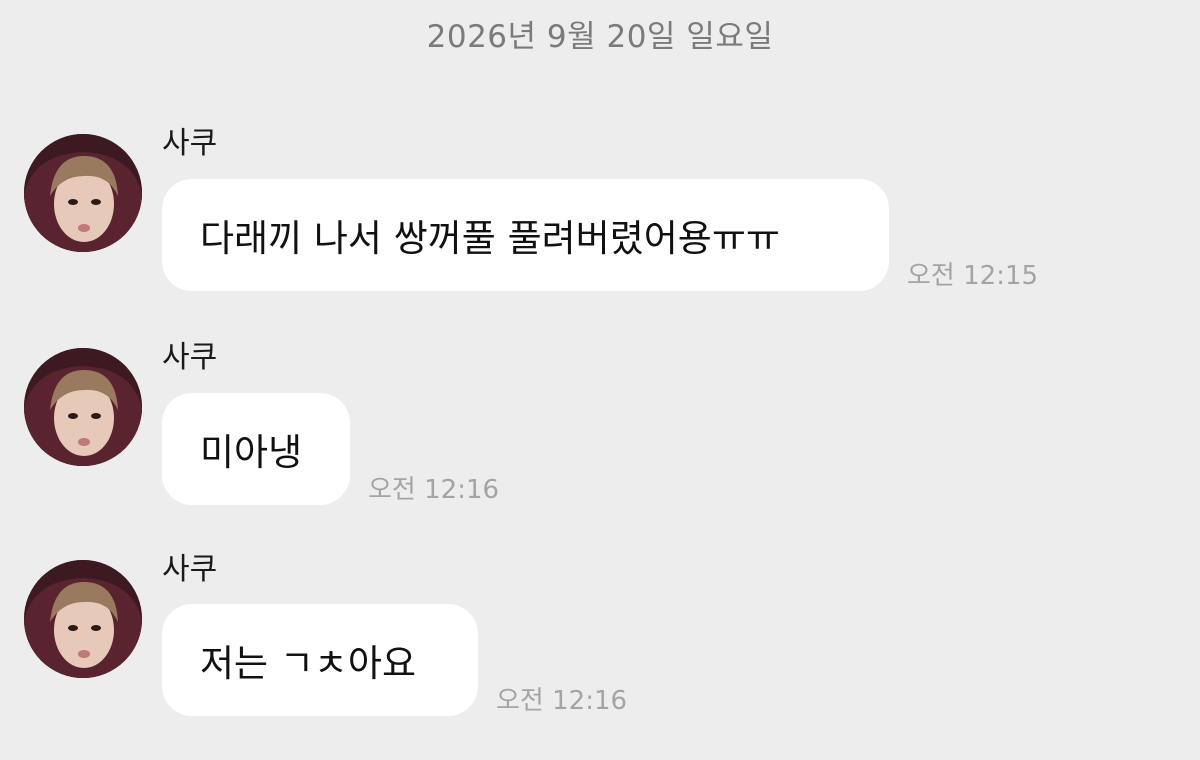 The image size is (1200, 760). Describe the element at coordinates (256, 449) in the screenshot. I see `message-bubble: 미아냉` at that location.